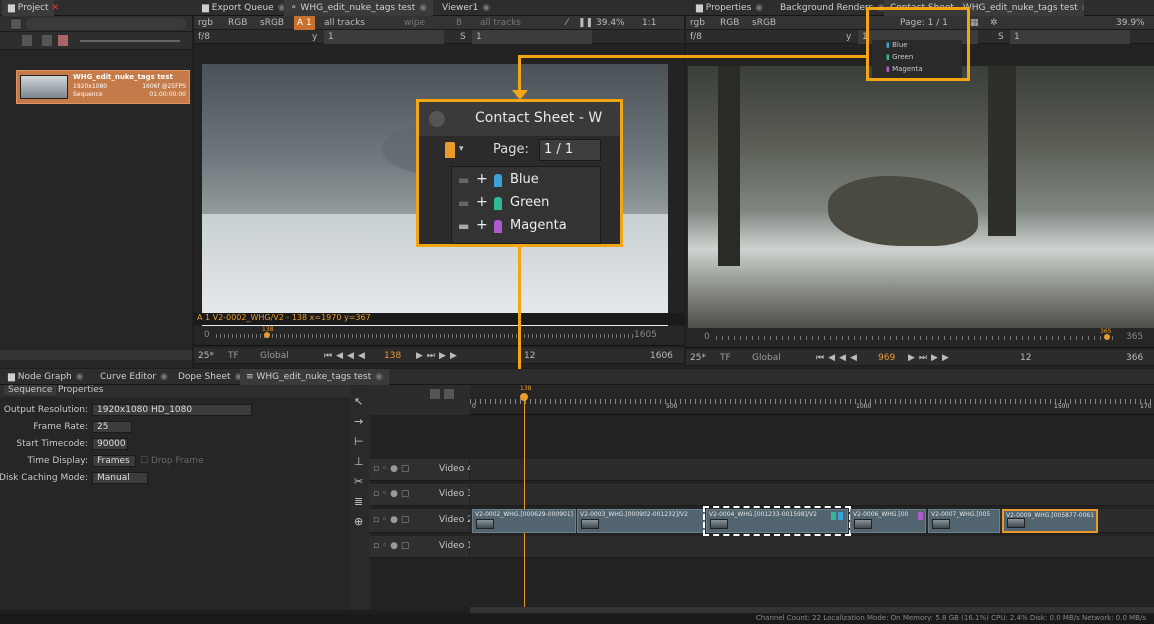 The height and width of the screenshot is (624, 1154). Describe the element at coordinates (649, 23) in the screenshot. I see `ratio-select: 1:1` at that location.